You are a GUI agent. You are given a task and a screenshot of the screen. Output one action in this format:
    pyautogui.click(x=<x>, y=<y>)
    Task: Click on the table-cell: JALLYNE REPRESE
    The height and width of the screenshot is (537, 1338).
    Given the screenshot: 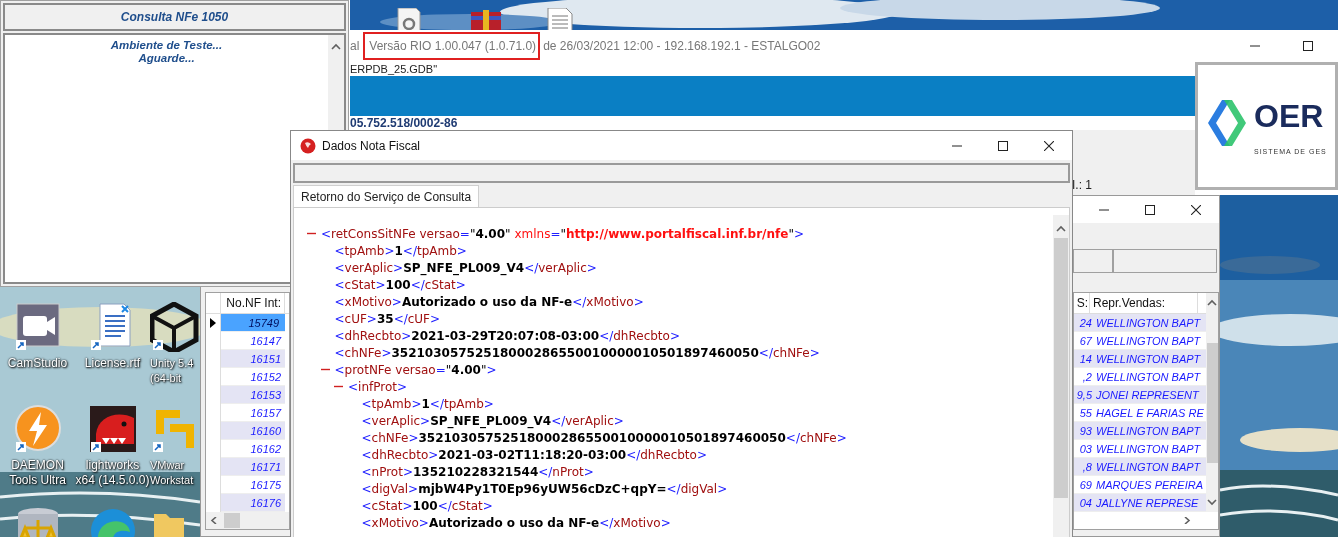 What is the action you would take?
    pyautogui.click(x=1150, y=503)
    